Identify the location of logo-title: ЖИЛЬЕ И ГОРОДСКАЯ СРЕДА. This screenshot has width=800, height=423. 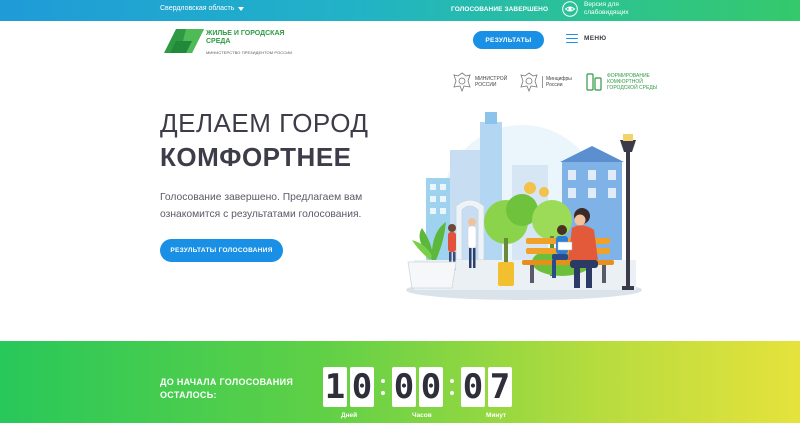
(245, 37).